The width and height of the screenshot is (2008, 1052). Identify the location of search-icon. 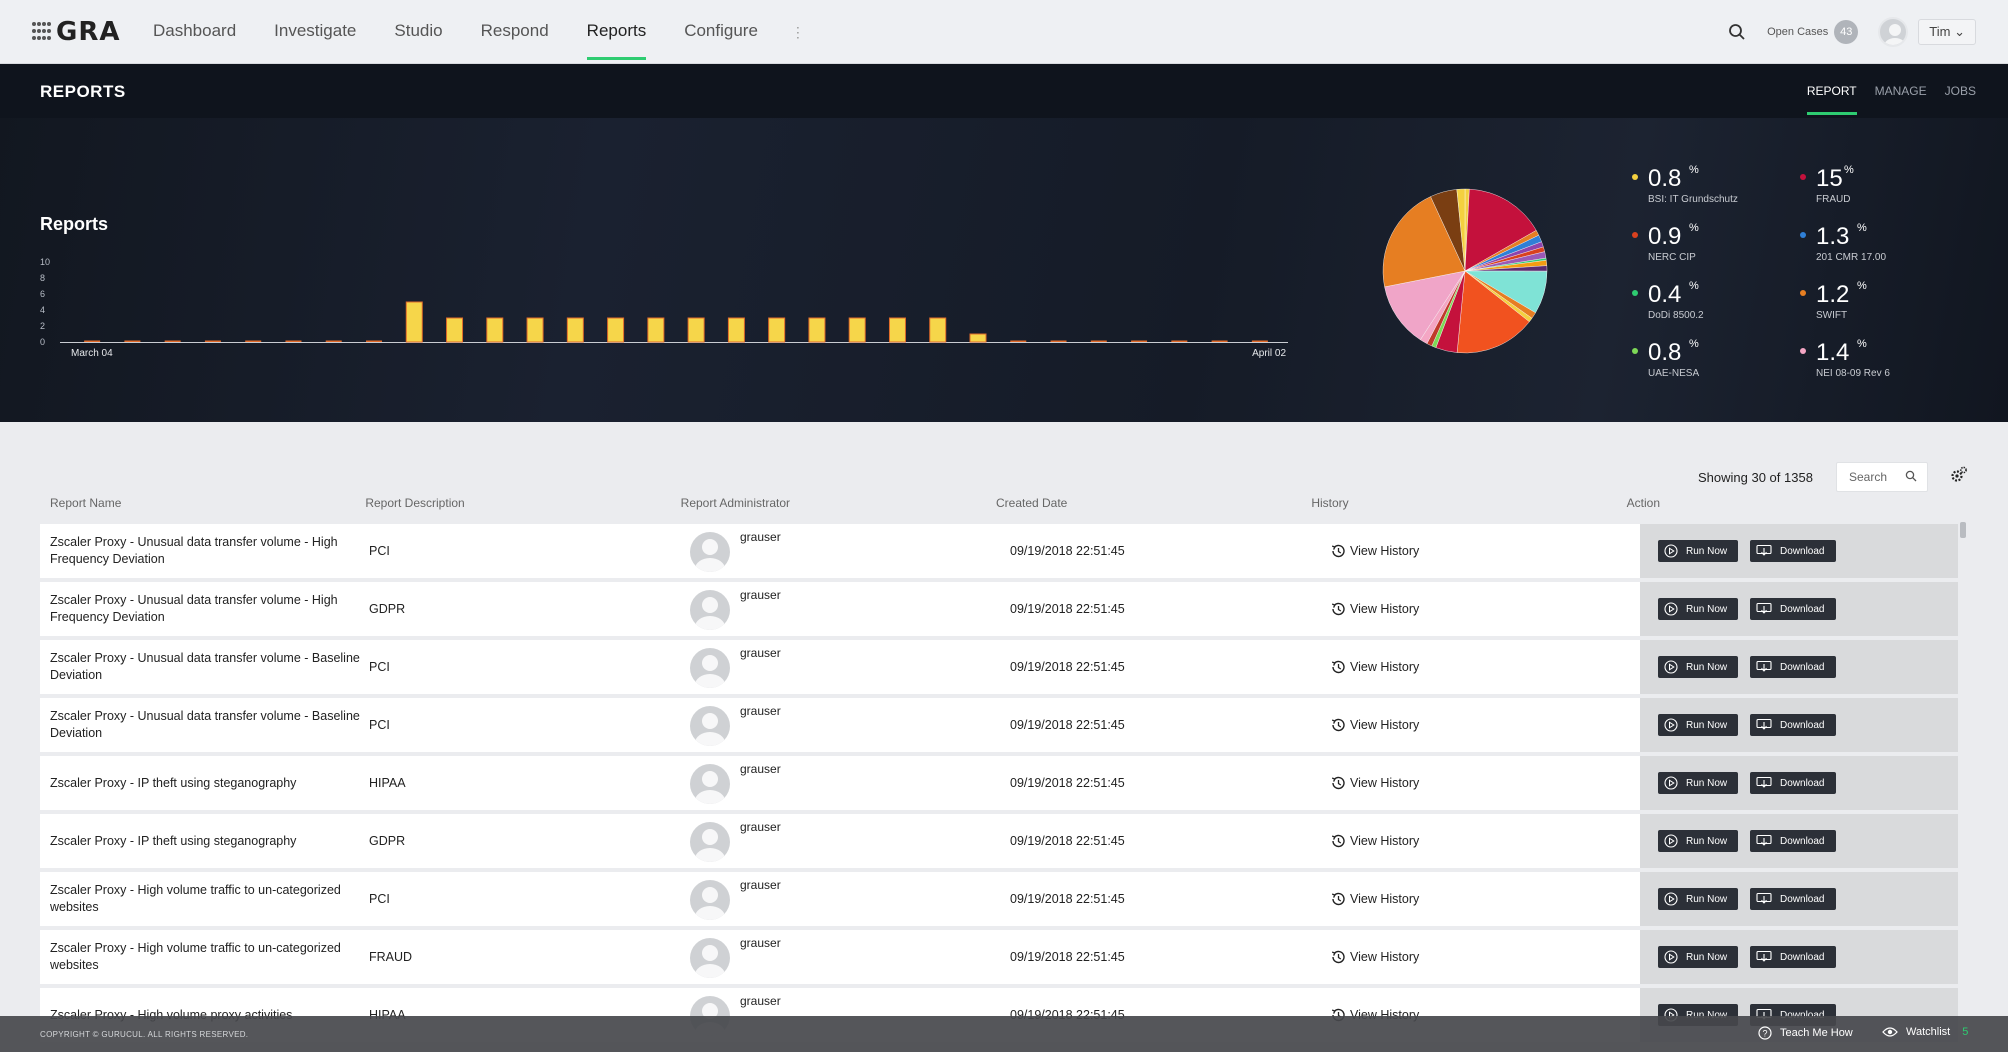
(1737, 32).